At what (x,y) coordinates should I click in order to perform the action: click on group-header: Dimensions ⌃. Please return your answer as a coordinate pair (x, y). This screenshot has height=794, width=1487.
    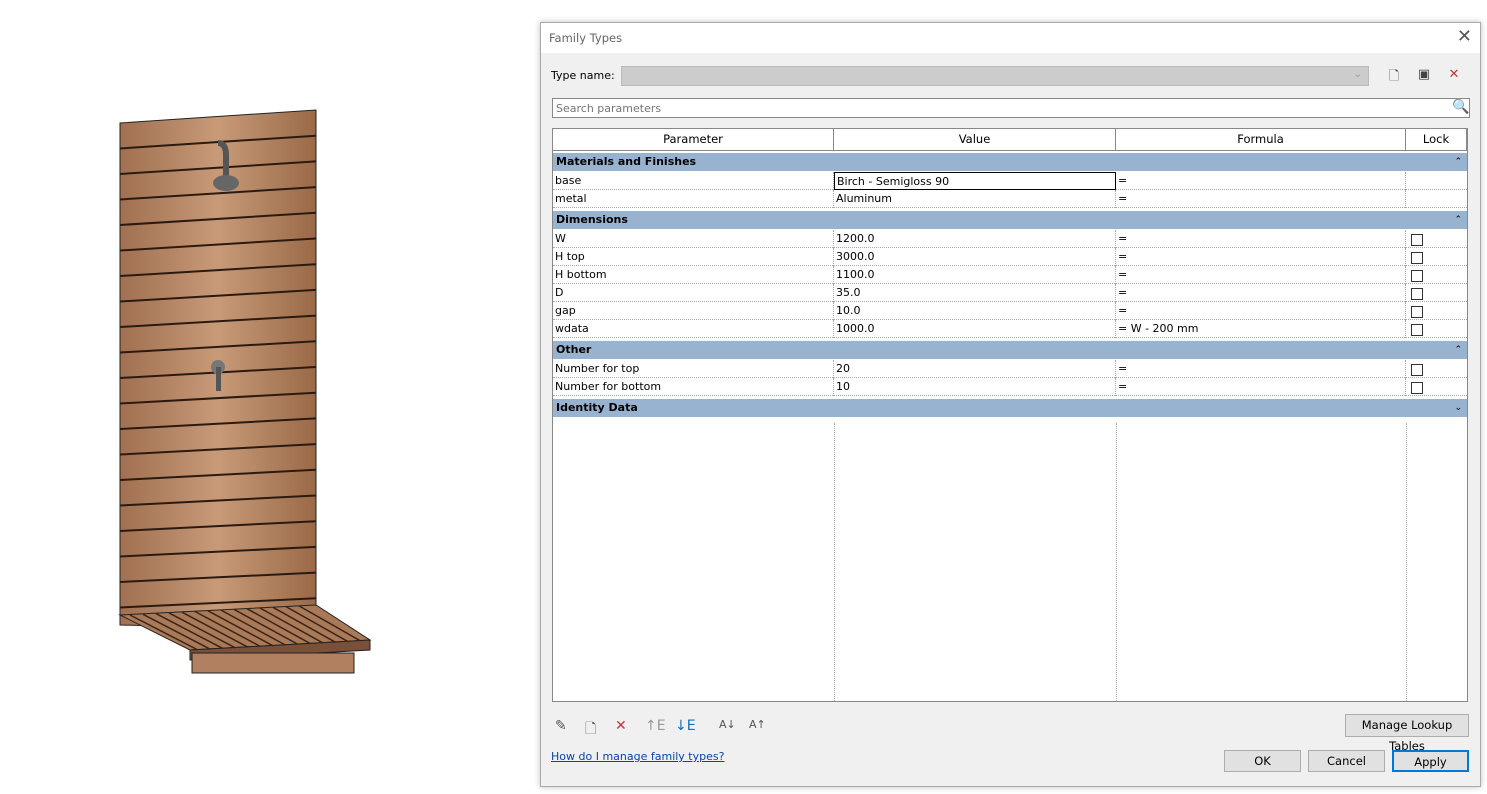
    Looking at the image, I should click on (1010, 220).